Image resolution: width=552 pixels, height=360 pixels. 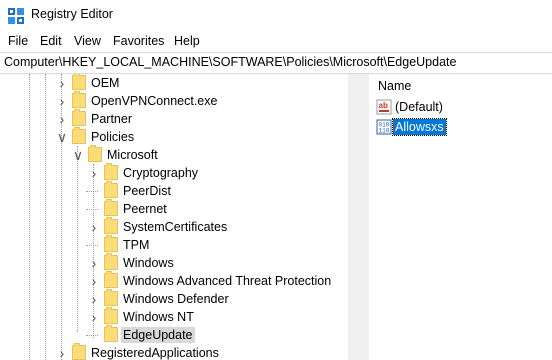 What do you see at coordinates (276, 41) in the screenshot?
I see `menu-bar: File Edit View Favorites Help` at bounding box center [276, 41].